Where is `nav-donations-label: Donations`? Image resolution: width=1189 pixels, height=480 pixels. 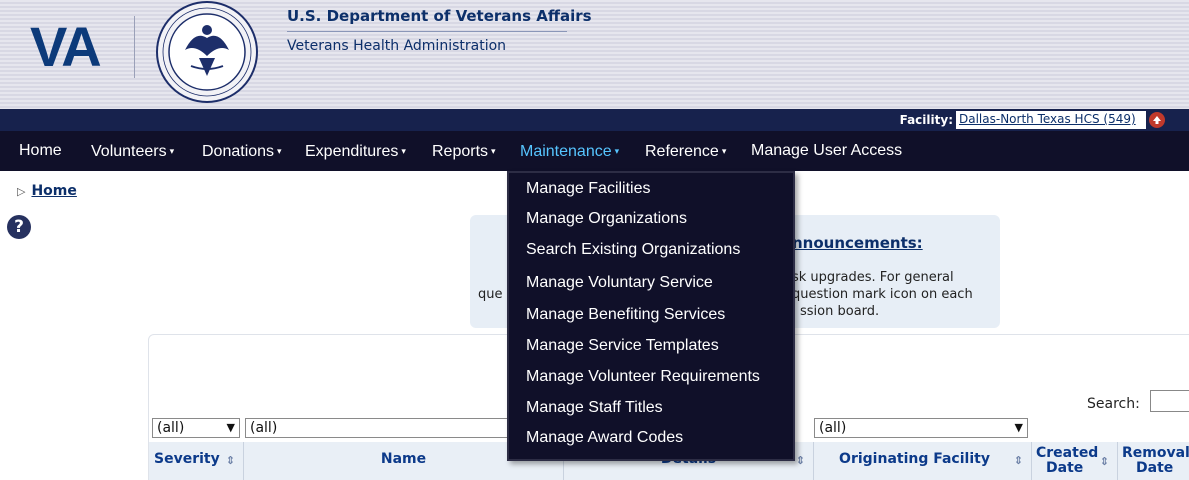 nav-donations-label: Donations is located at coordinates (238, 151).